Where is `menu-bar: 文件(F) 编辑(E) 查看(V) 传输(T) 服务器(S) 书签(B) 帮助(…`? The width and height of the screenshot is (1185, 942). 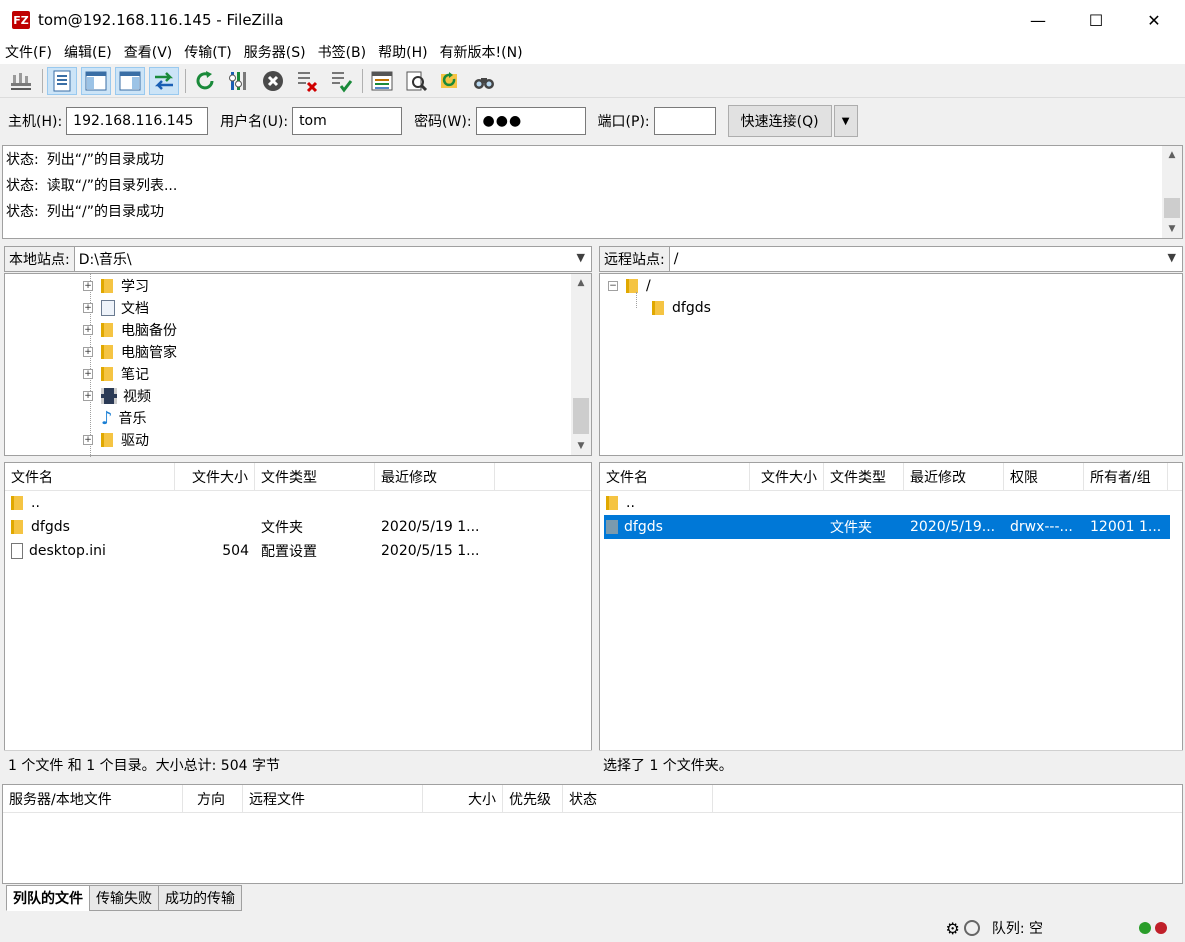
menu-bar: 文件(F) 编辑(E) 查看(V) 传输(T) 服务器(S) 书签(B) 帮助(… is located at coordinates (592, 52).